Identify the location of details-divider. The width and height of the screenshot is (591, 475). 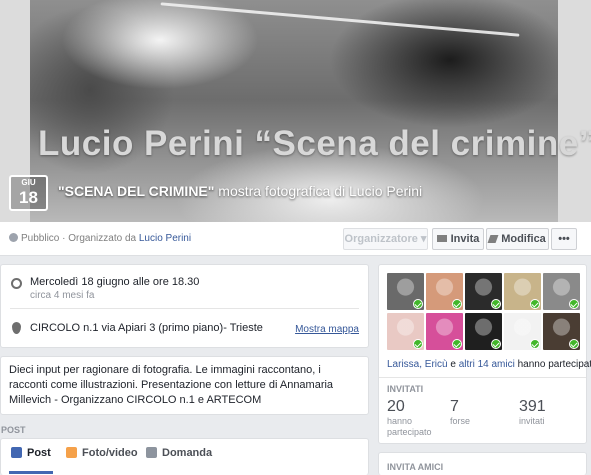
(184, 308).